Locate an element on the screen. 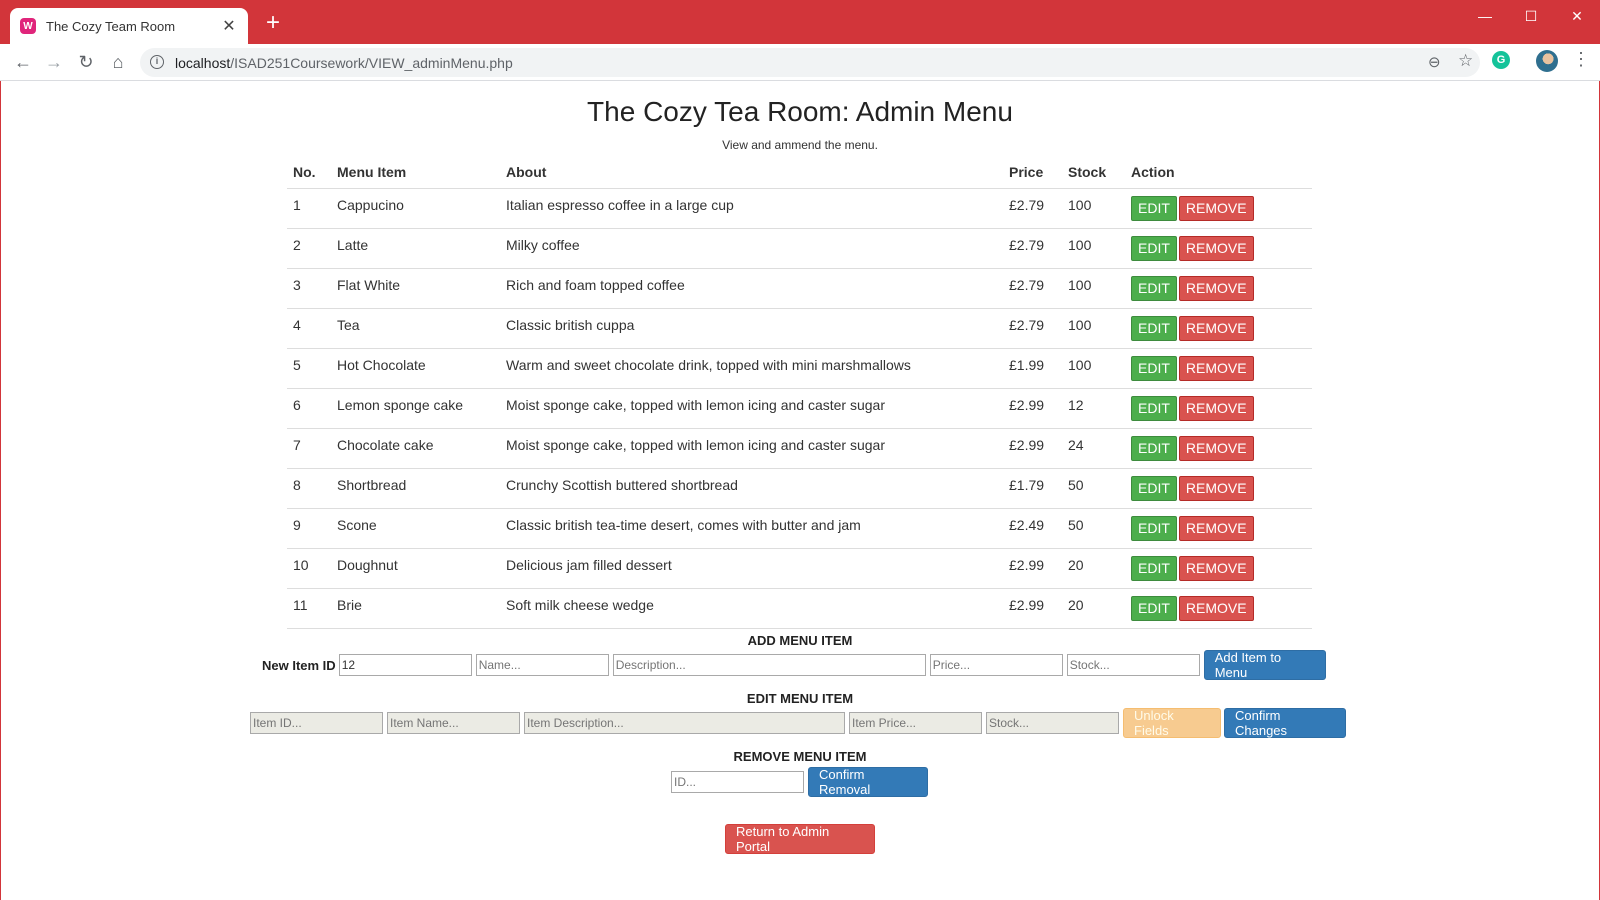  extension-icon: G is located at coordinates (1501, 60).